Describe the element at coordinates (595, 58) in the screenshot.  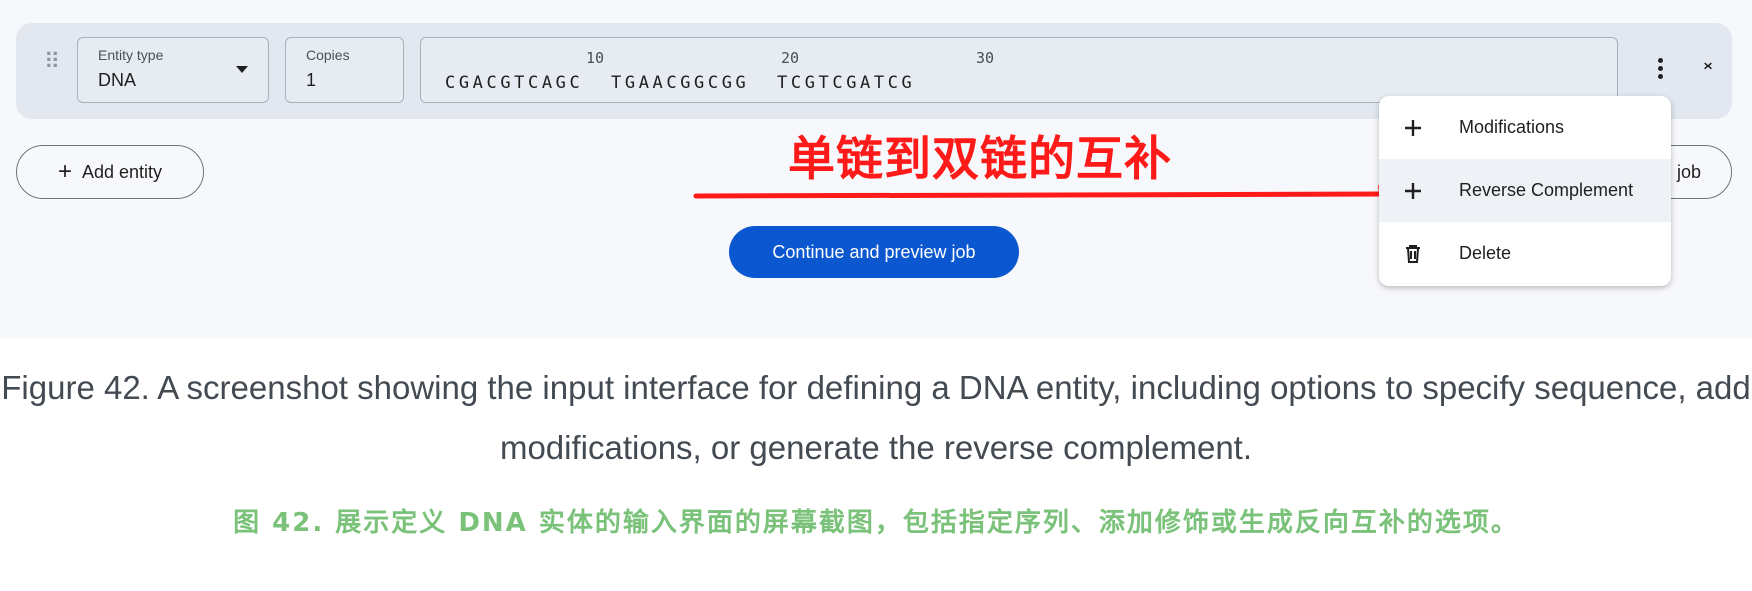
I see `ruler-tick: 10` at that location.